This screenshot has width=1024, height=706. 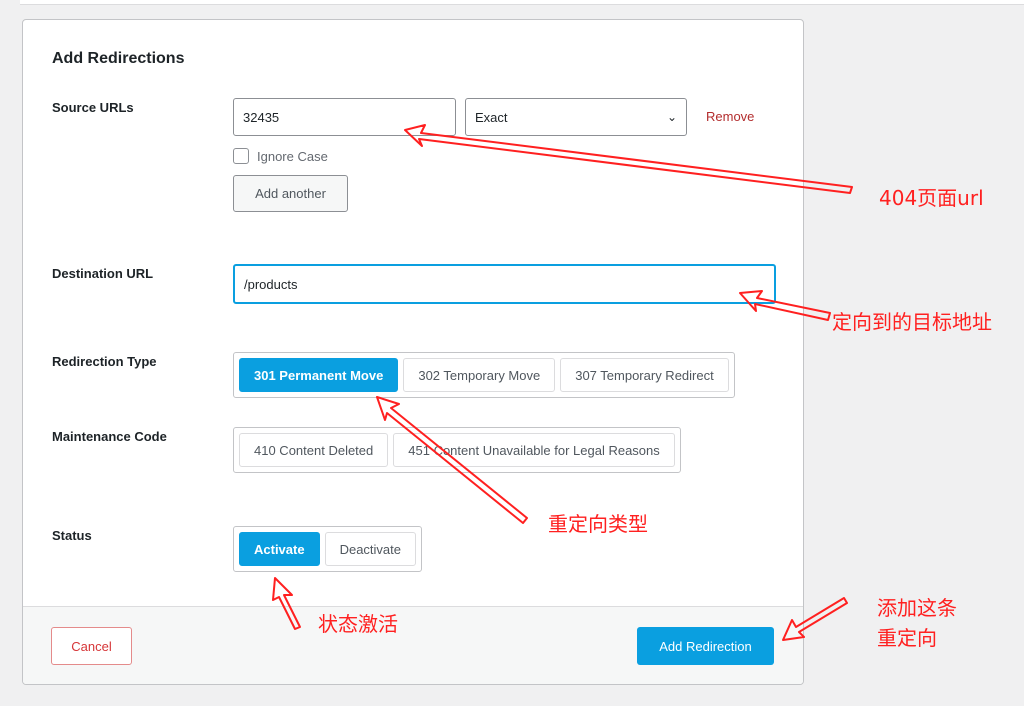 I want to click on annotation-submit-line1: 添加这条, so click(x=917, y=608).